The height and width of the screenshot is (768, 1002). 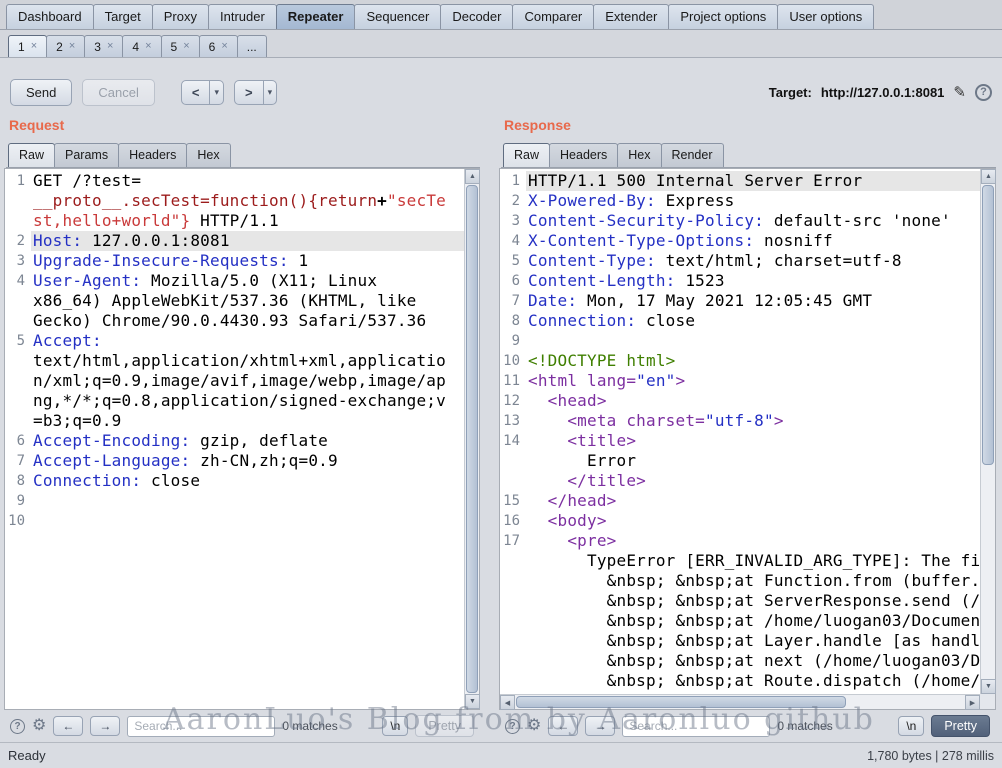 What do you see at coordinates (315, 16) in the screenshot?
I see `tab-repeater: Repeater` at bounding box center [315, 16].